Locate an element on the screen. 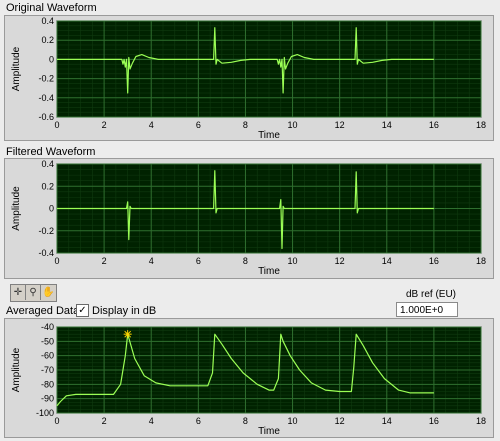  y-tick-label: -0.6 is located at coordinates (46, 117).